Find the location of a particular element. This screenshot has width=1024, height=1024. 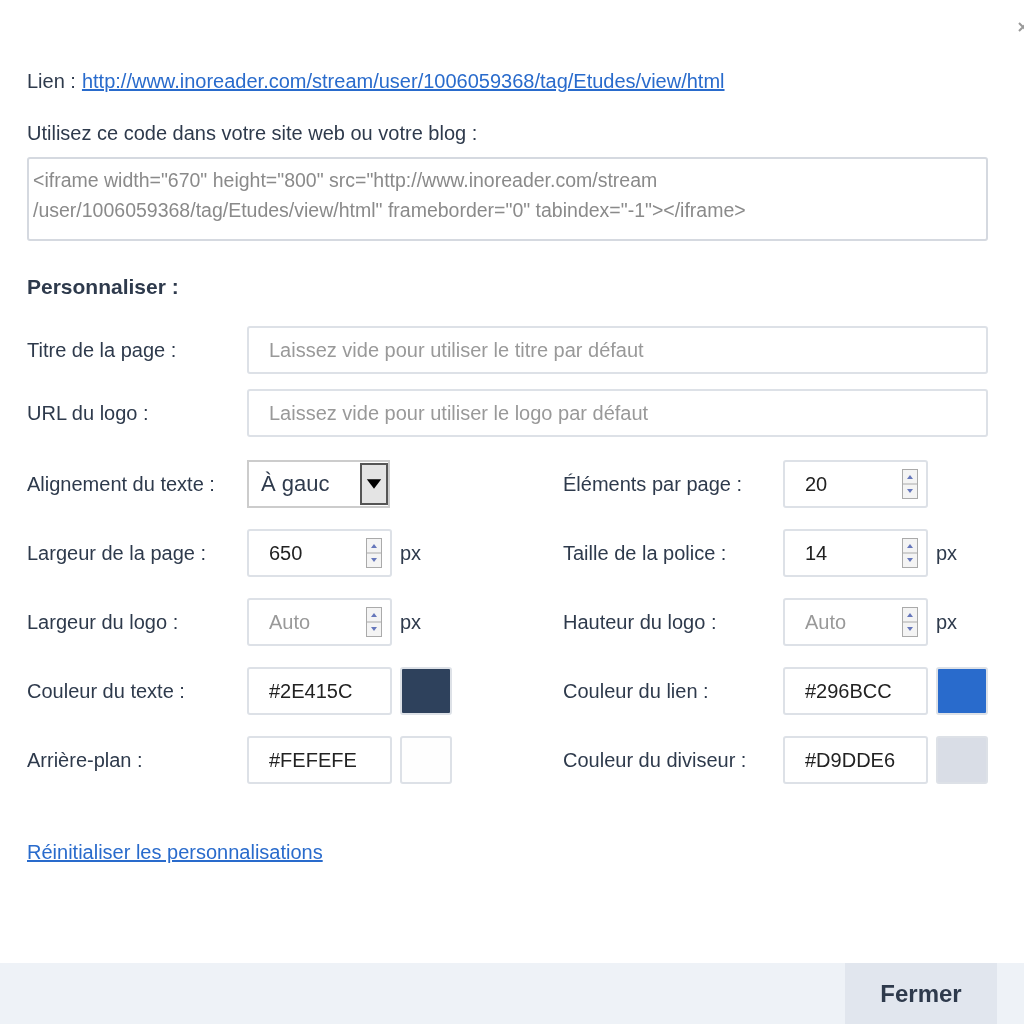

number-field: 20 is located at coordinates (855, 484).